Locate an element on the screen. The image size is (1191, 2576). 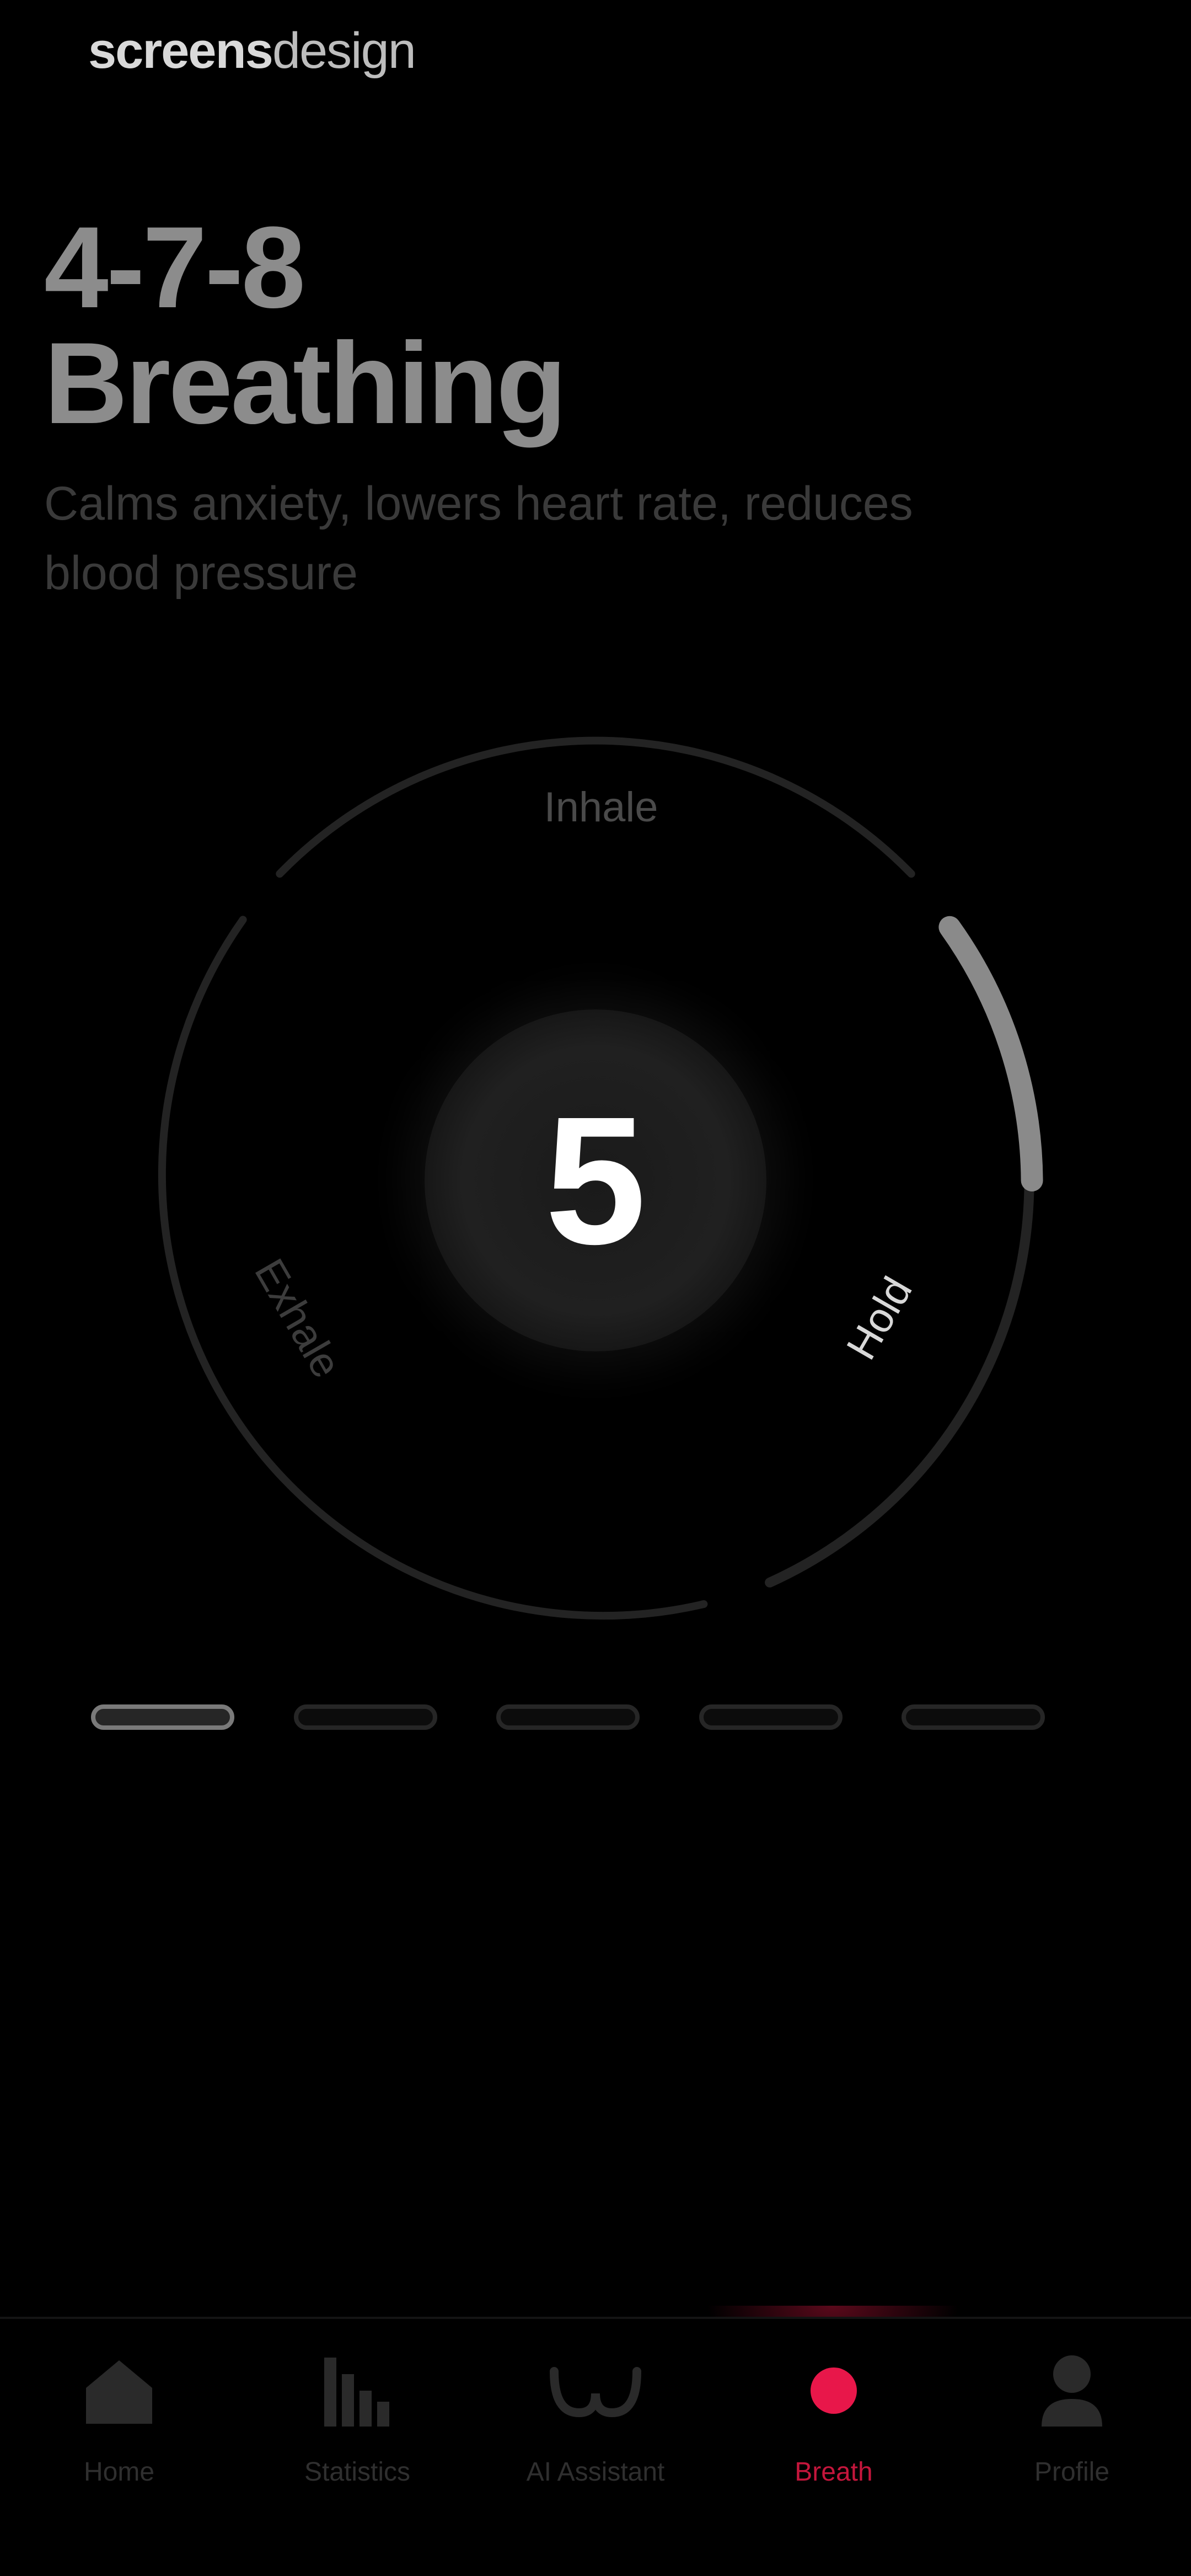
countdown-number: 5 is located at coordinates (595, 1180).